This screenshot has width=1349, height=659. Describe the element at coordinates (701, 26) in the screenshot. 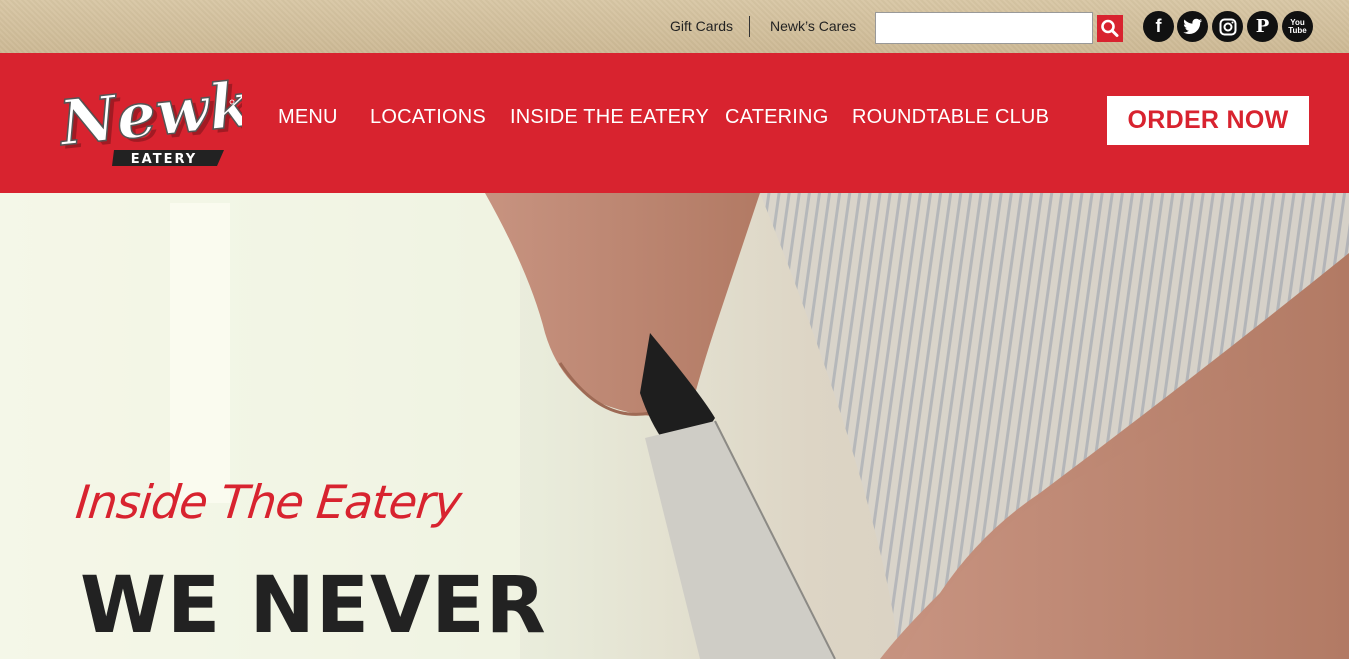

I see `gift-cards-link: Gift Cards` at that location.